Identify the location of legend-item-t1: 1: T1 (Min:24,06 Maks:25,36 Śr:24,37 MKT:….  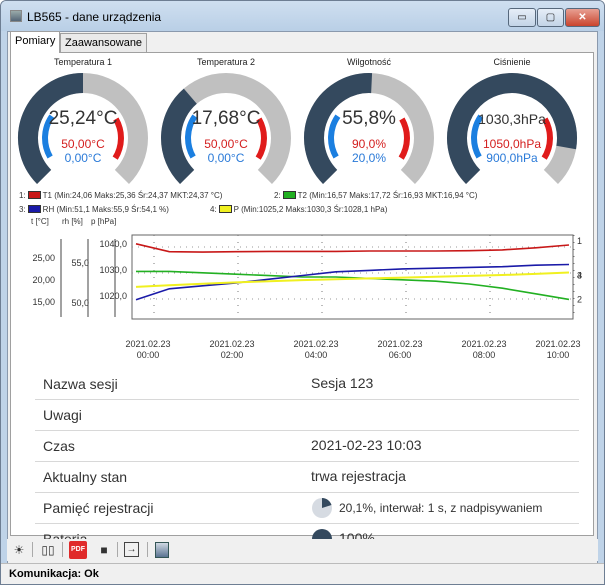
(120, 195).